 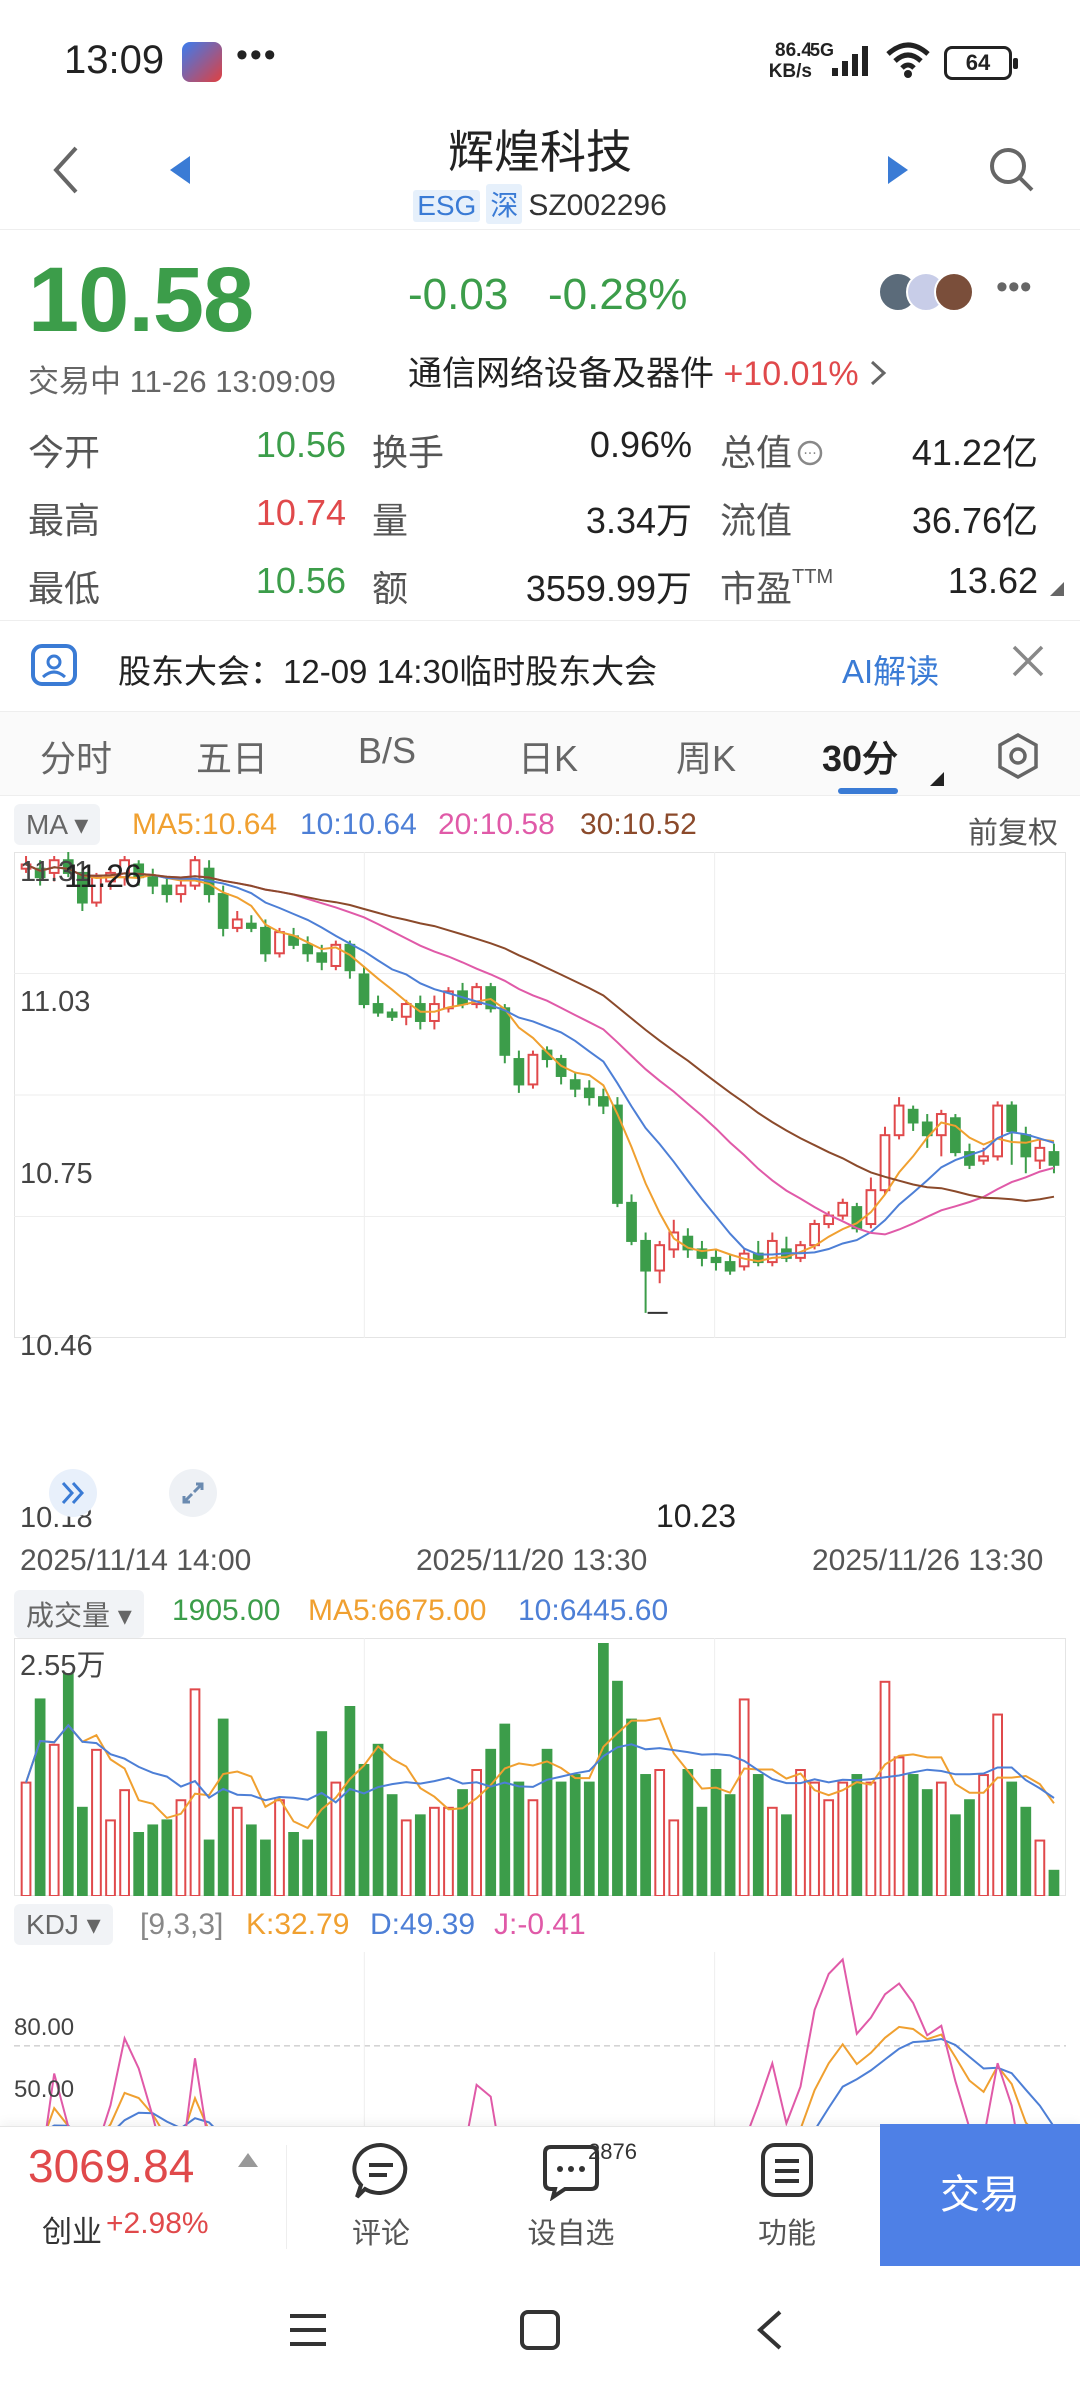 I want to click on stat-market-cap-value: 41.22亿, so click(x=974, y=452).